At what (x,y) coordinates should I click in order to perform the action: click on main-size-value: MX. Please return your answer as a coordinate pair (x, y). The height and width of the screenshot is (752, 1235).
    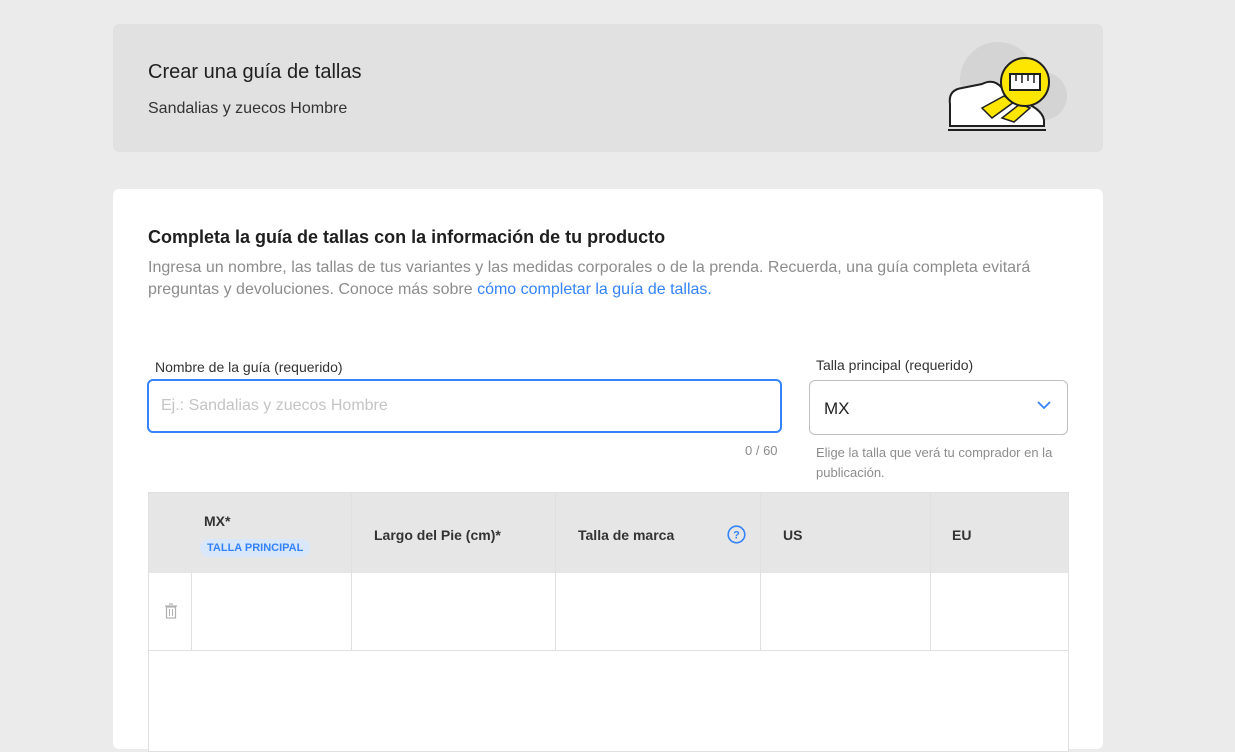
    Looking at the image, I should click on (837, 408).